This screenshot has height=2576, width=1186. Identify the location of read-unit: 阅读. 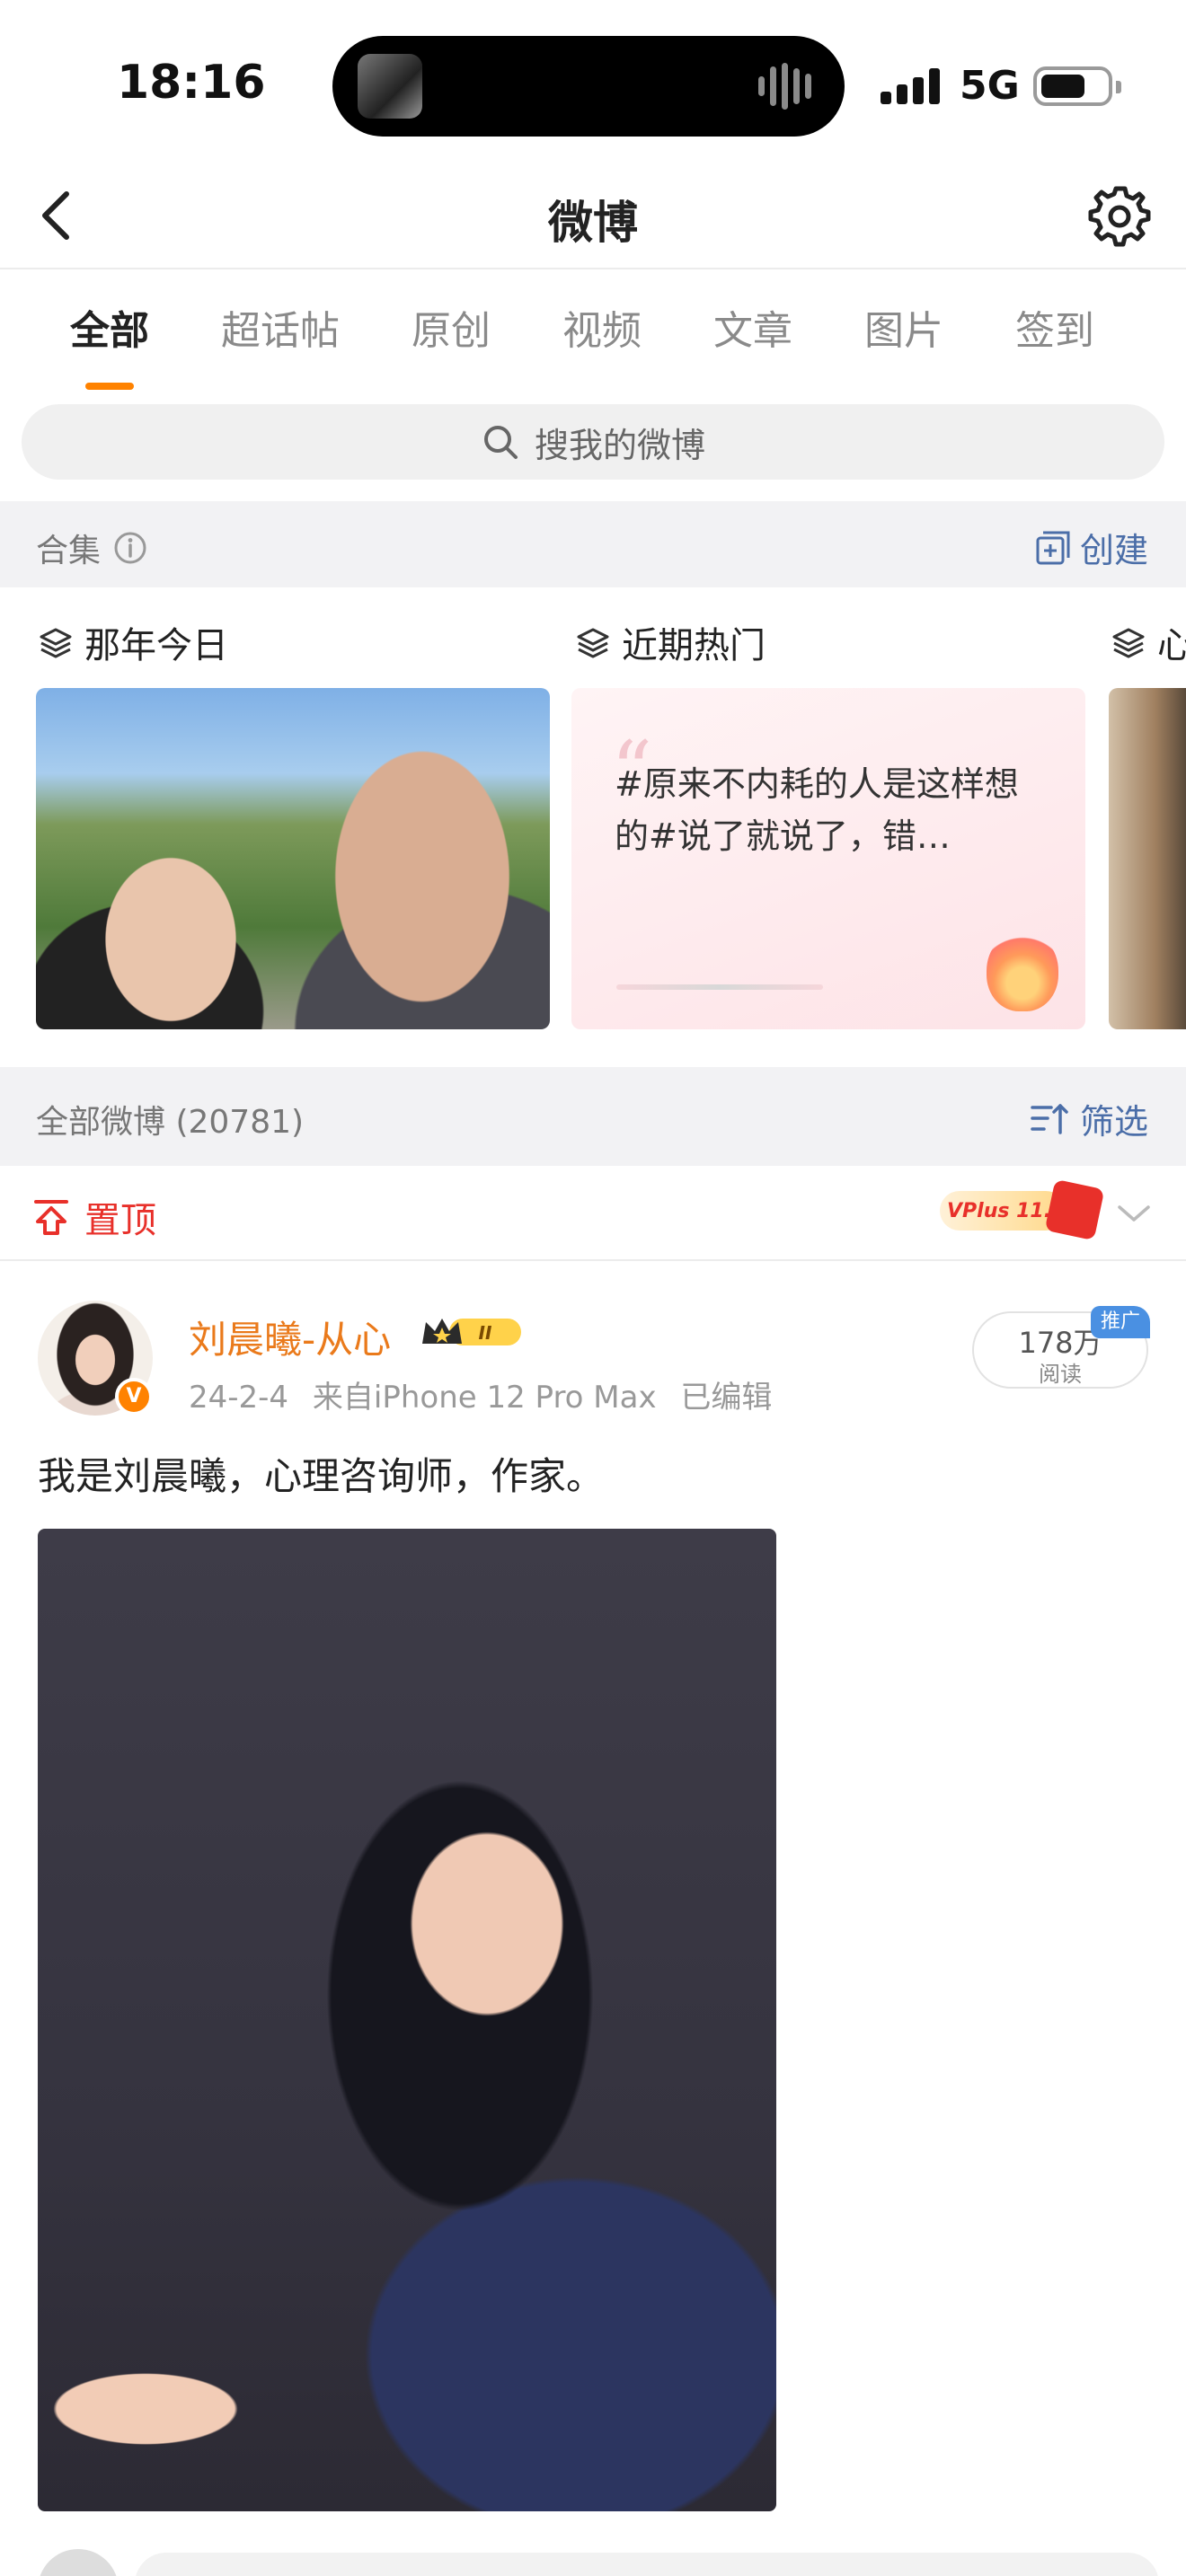
(1060, 1374).